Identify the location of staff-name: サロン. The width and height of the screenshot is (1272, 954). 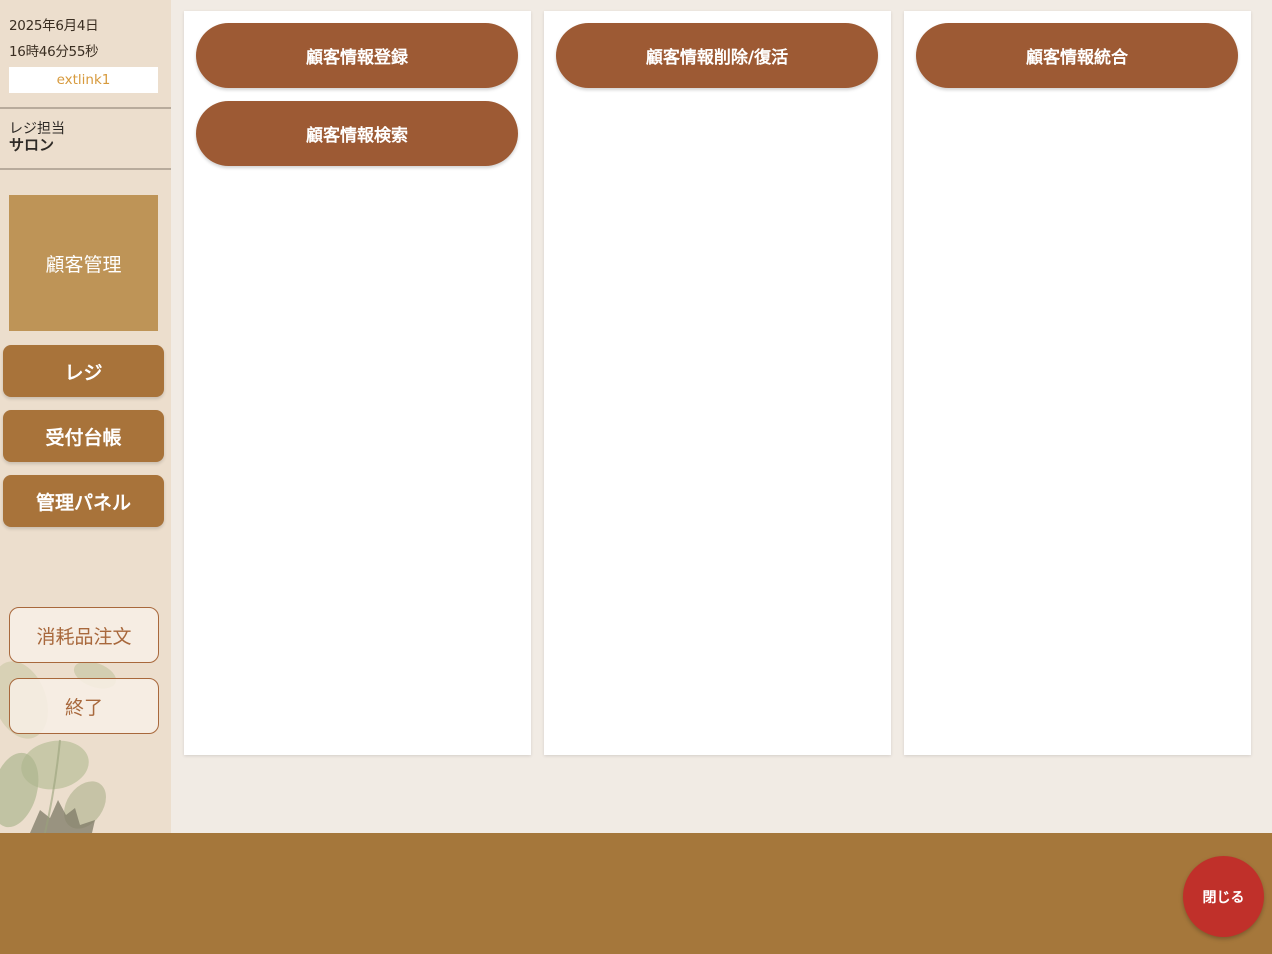
(32, 145).